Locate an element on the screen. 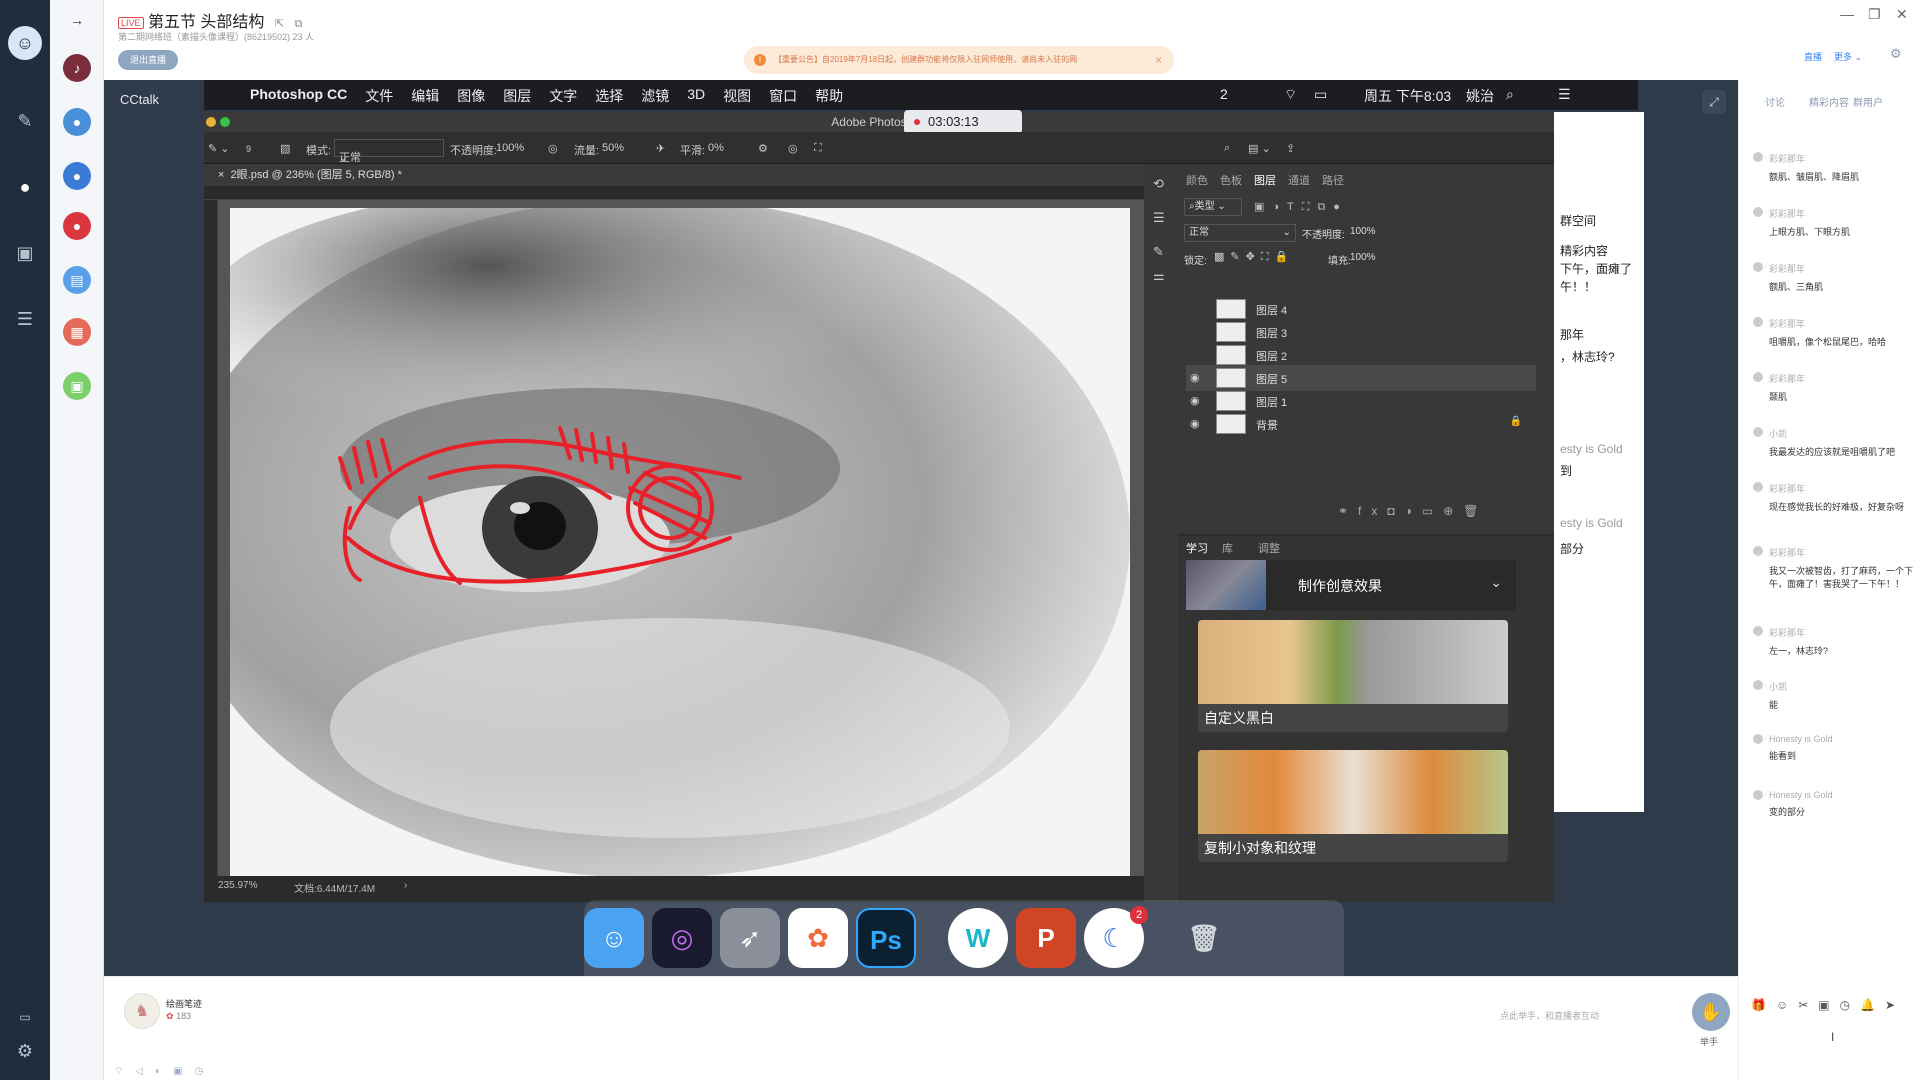  photos-icon: ✿ is located at coordinates (818, 938).